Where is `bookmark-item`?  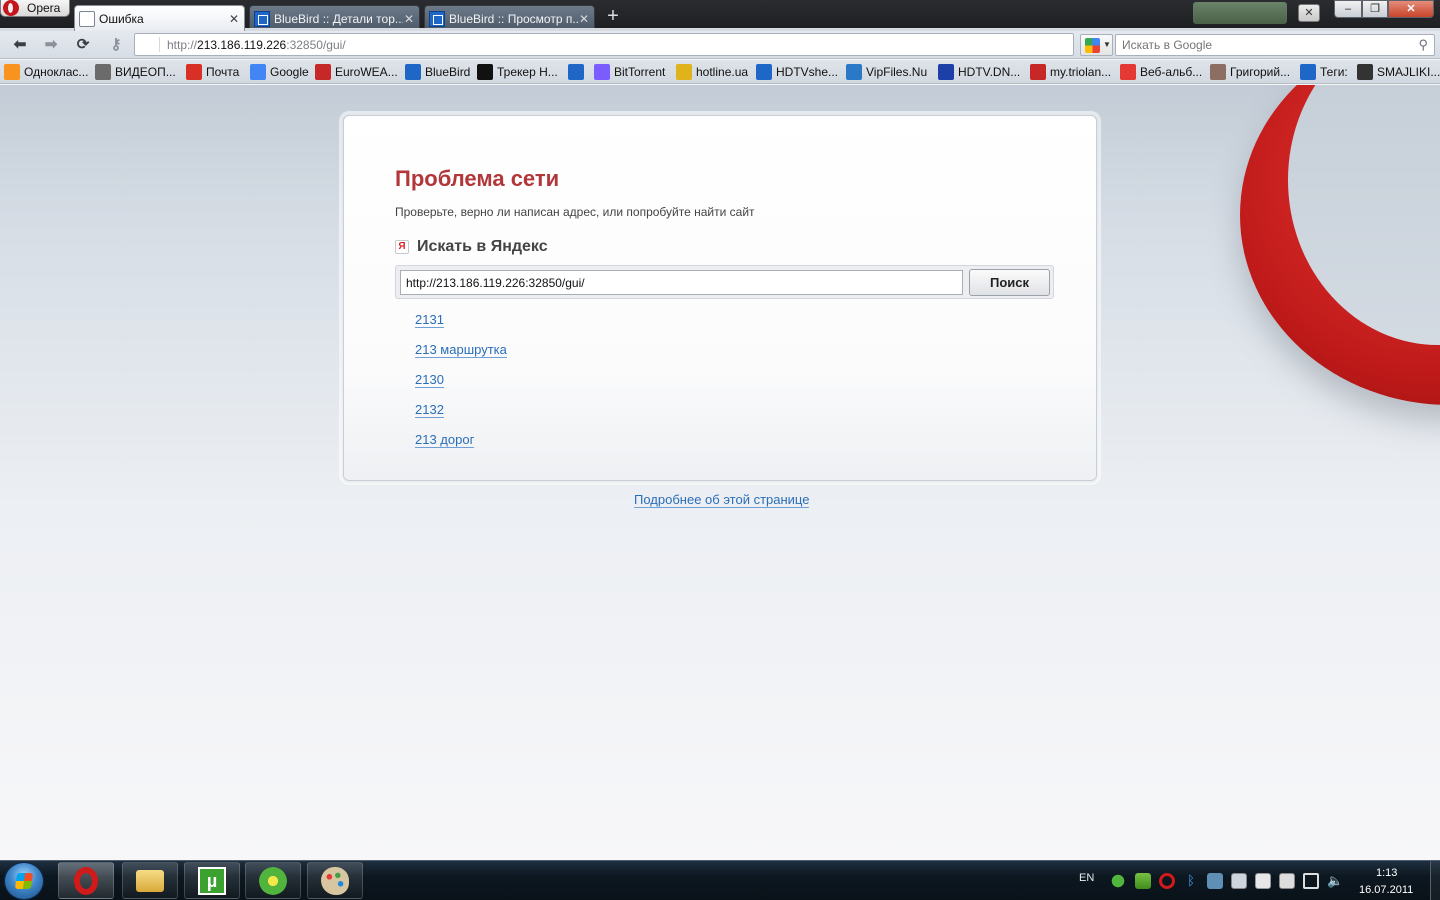 bookmark-item is located at coordinates (578, 72).